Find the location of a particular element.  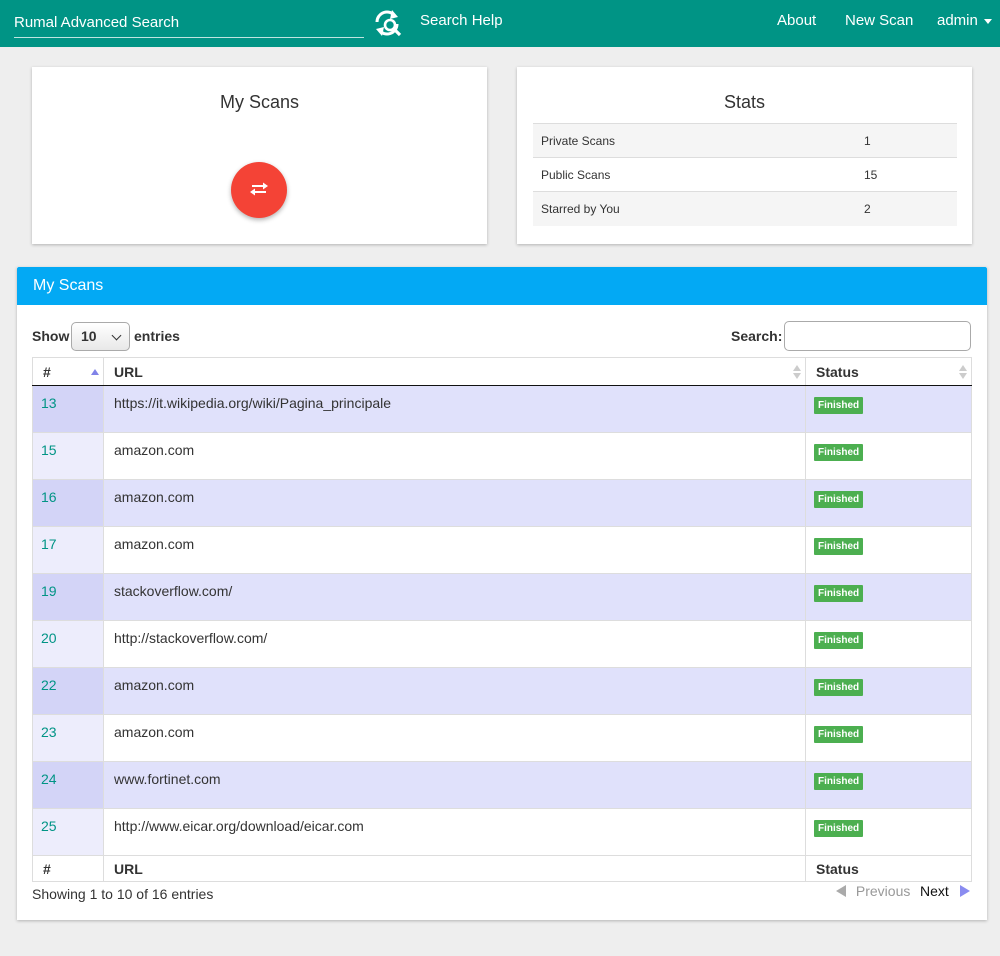

admin-menu: admin is located at coordinates (964, 20).